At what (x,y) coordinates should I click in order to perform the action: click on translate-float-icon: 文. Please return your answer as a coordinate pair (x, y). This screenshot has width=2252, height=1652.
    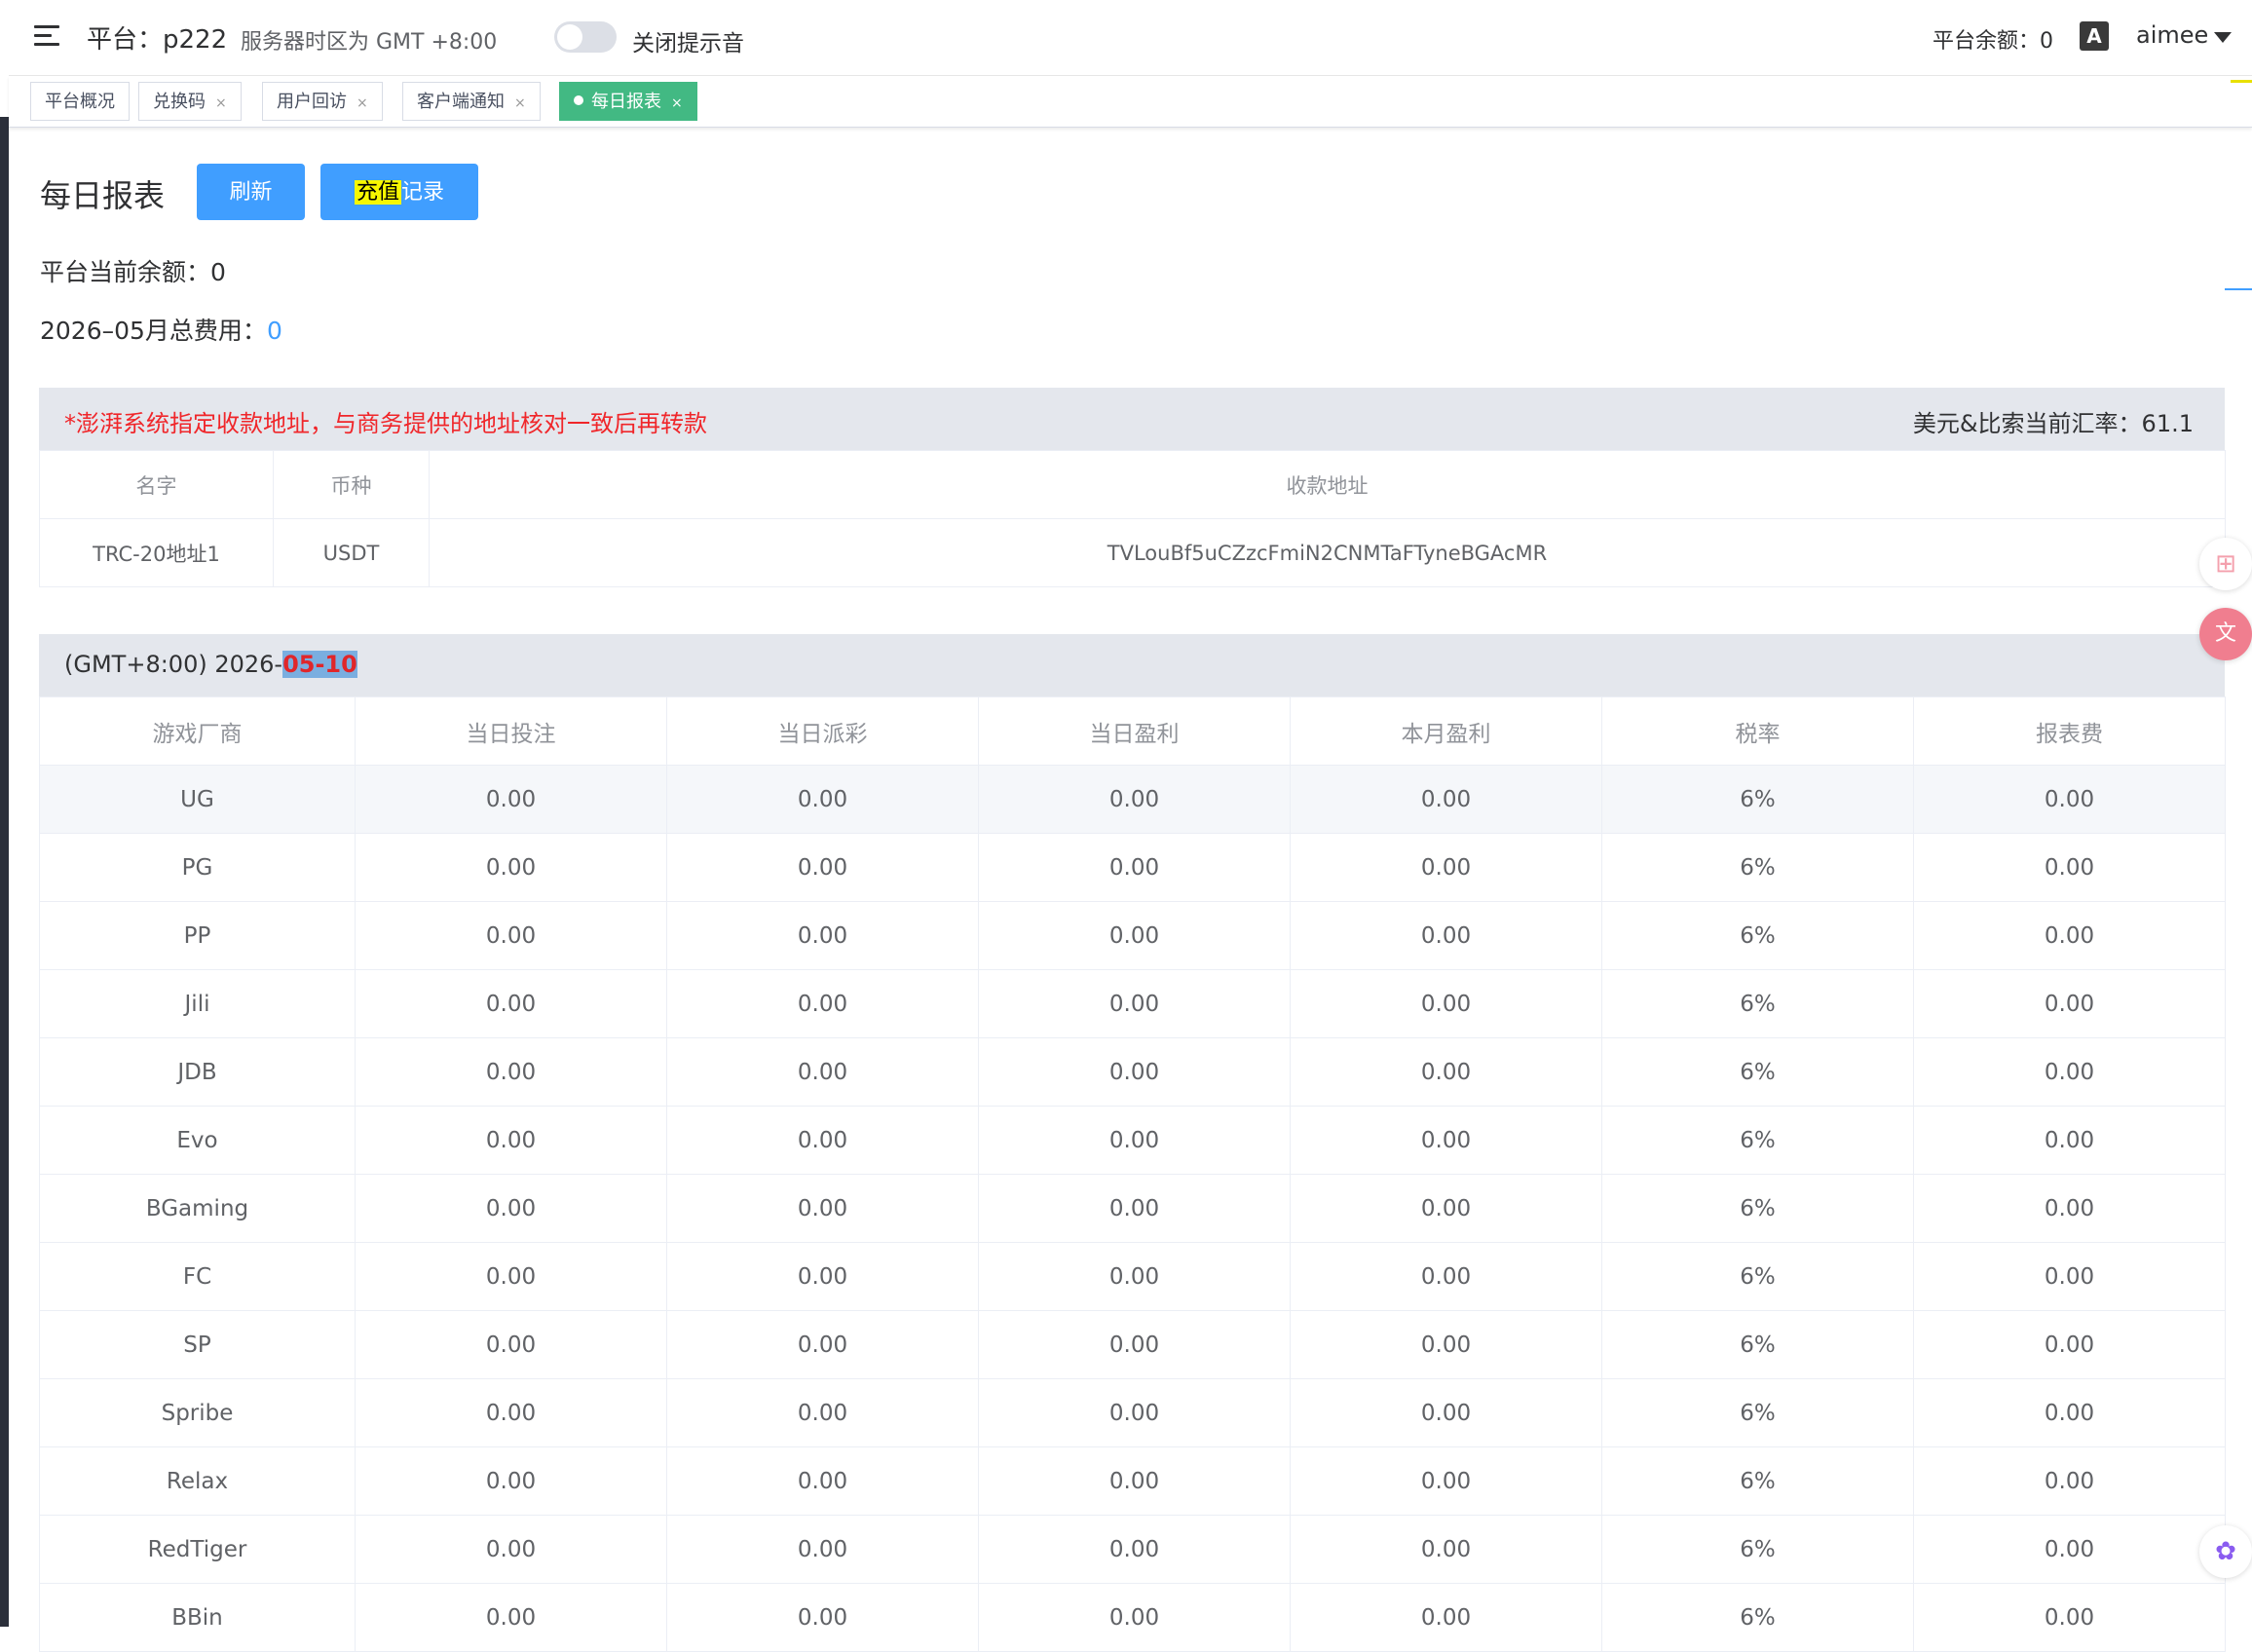
    Looking at the image, I should click on (2225, 634).